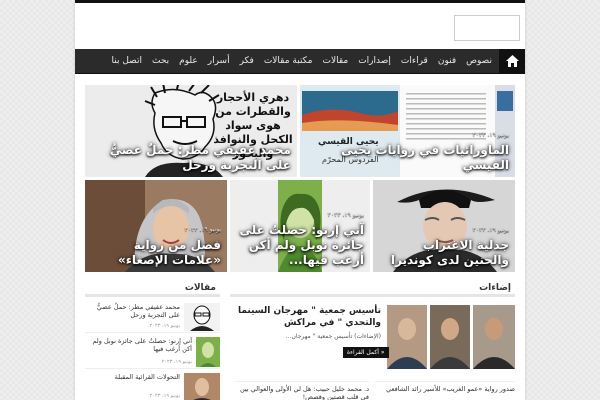 Image resolution: width=600 pixels, height=400 pixels. I want to click on latest-articles-title: مقالات, so click(152, 290).